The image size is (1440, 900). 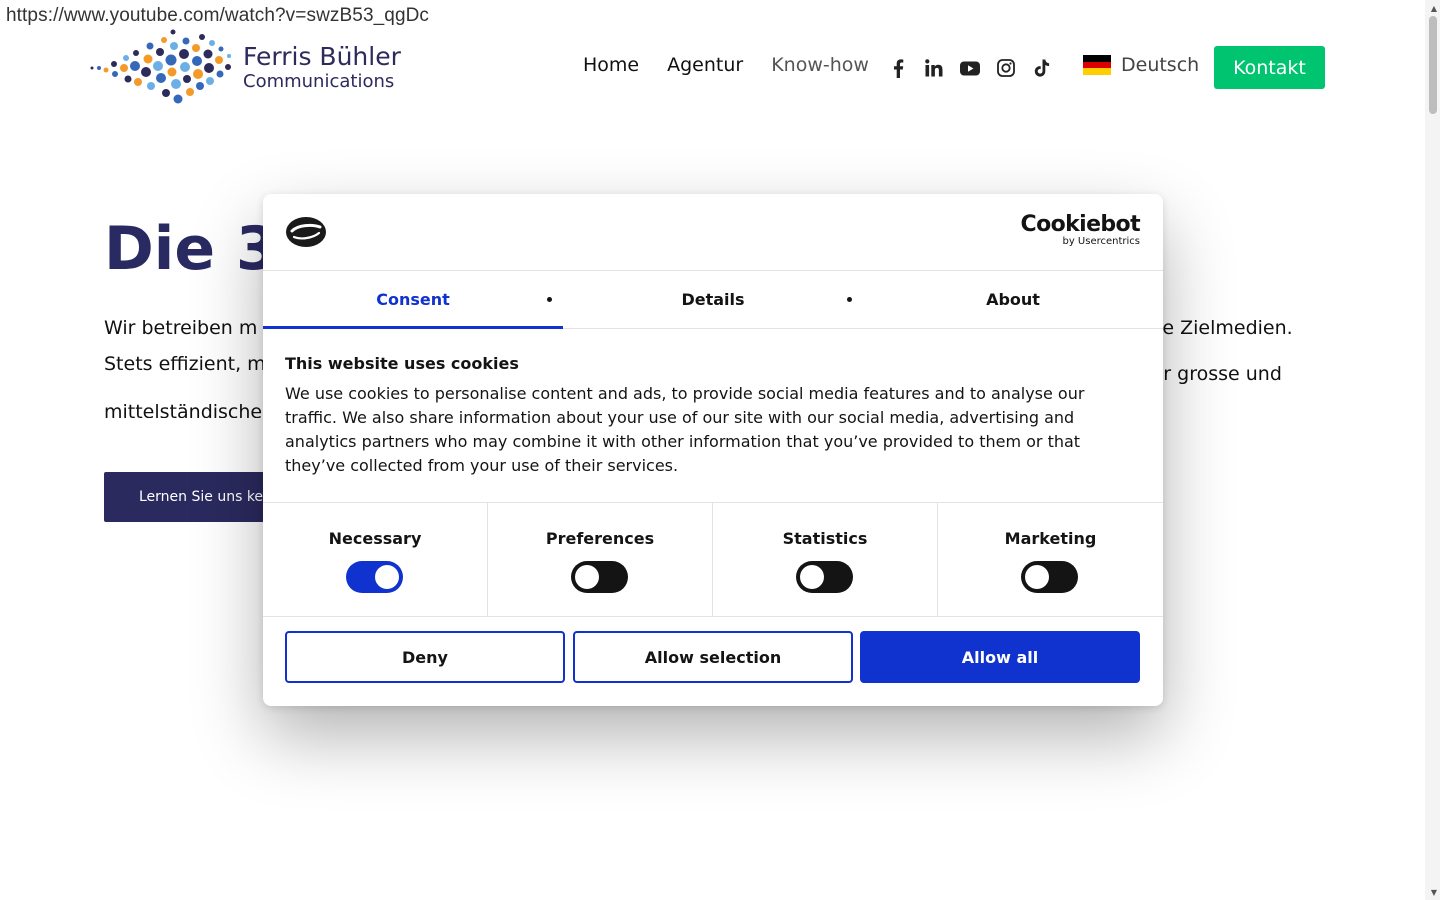 What do you see at coordinates (705, 65) in the screenshot?
I see `nav-agentur: Agentur` at bounding box center [705, 65].